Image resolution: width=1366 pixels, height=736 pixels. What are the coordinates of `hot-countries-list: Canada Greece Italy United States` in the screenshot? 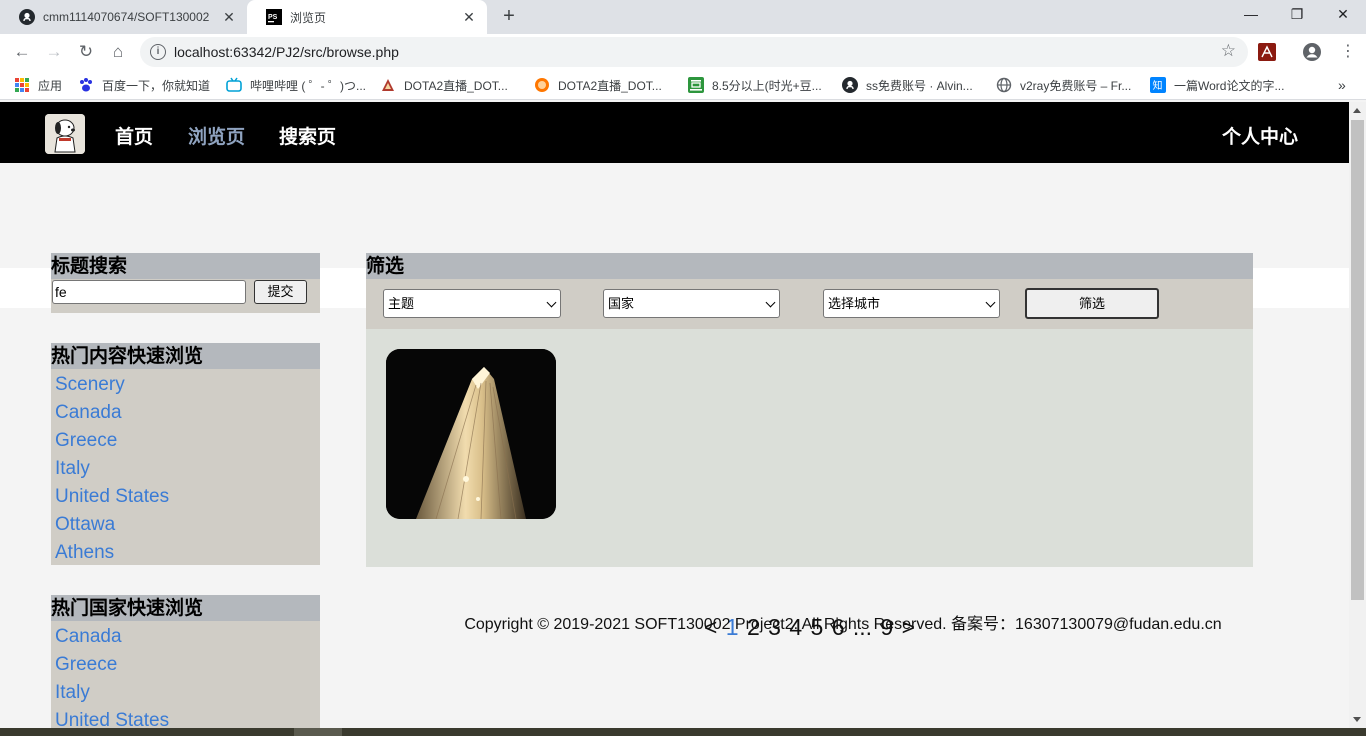 It's located at (185, 674).